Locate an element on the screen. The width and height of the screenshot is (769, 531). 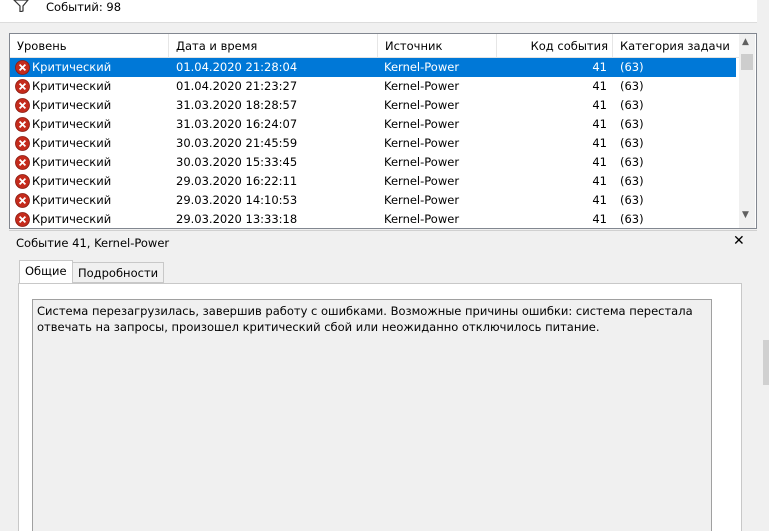
divider is located at coordinates (383, 230).